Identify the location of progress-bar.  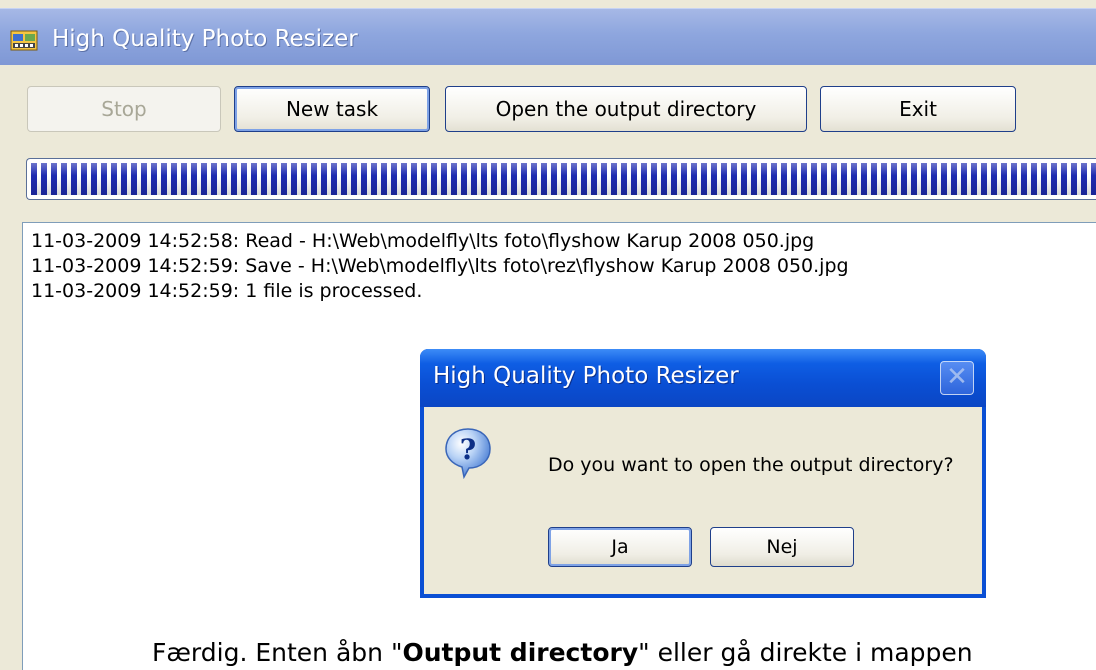
(561, 179).